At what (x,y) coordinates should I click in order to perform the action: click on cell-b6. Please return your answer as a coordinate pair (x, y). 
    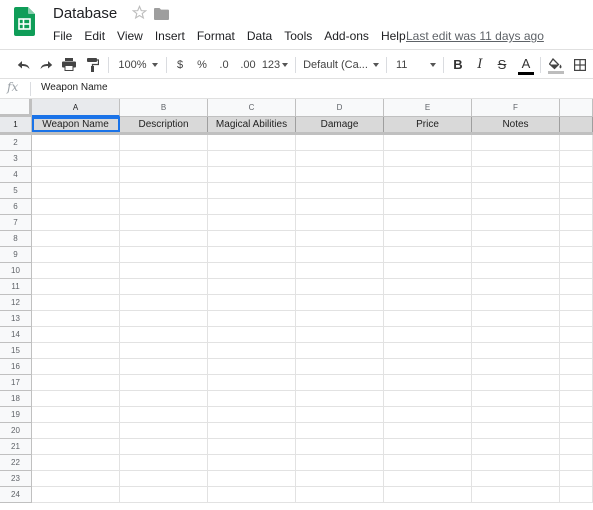
    Looking at the image, I should click on (164, 207).